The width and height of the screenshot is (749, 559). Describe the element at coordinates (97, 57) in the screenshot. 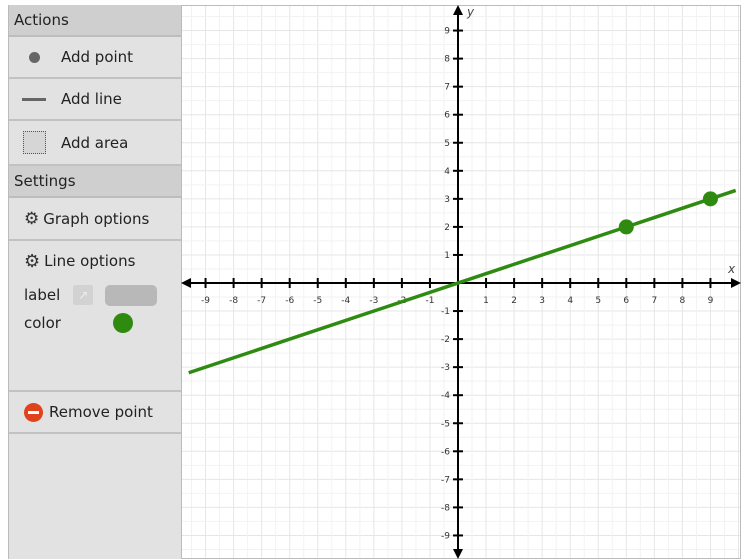

I see `add-point-label: Add point` at that location.